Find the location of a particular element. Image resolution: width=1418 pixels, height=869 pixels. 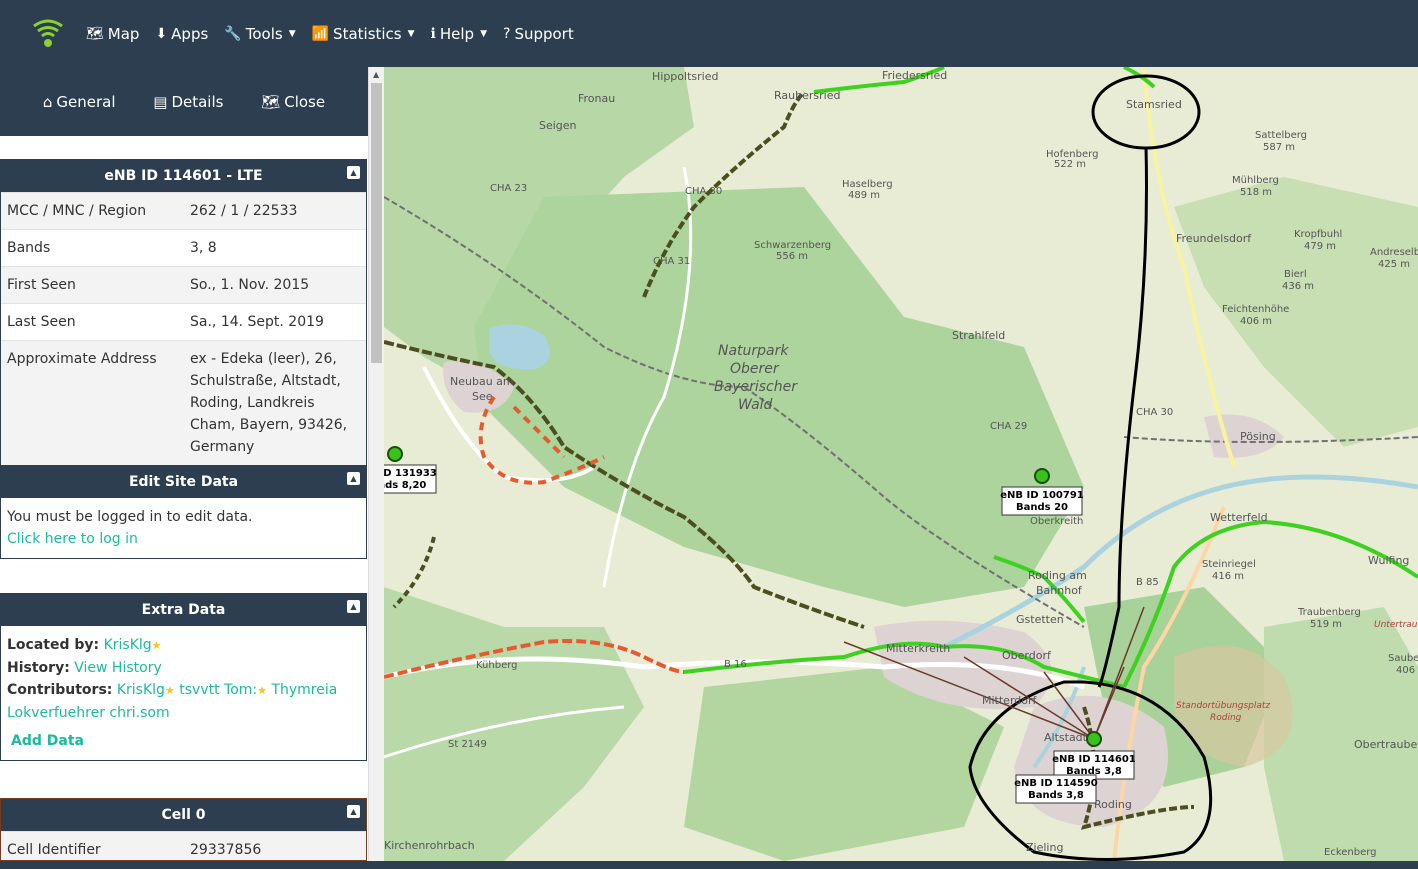

place-label: 406 m is located at coordinates (1256, 321).